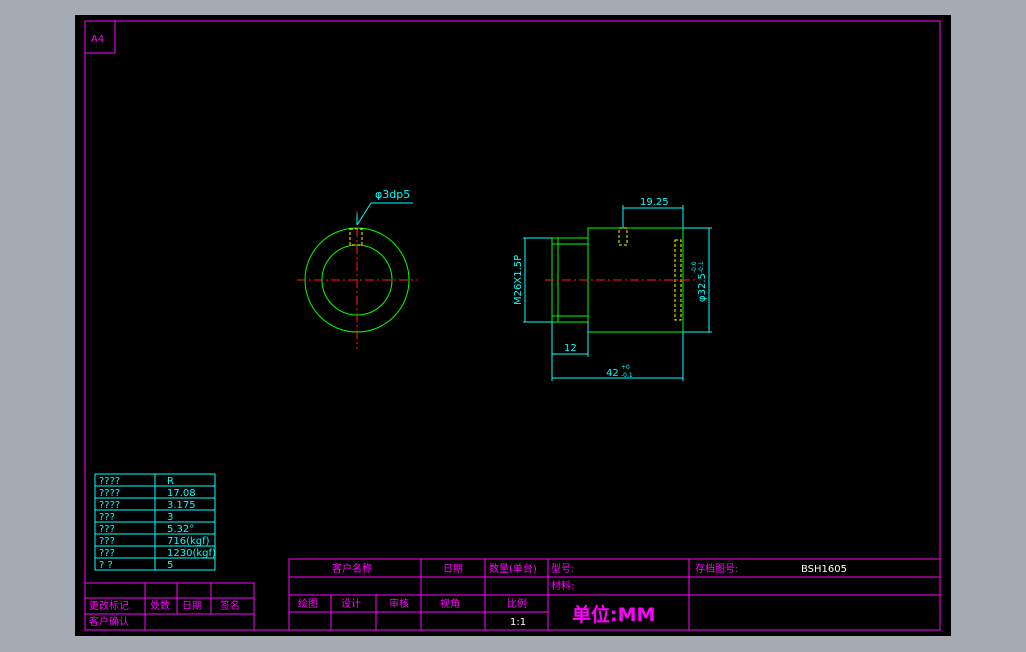  Describe the element at coordinates (570, 348) in the screenshot. I see `dim-12-label: 12` at that location.